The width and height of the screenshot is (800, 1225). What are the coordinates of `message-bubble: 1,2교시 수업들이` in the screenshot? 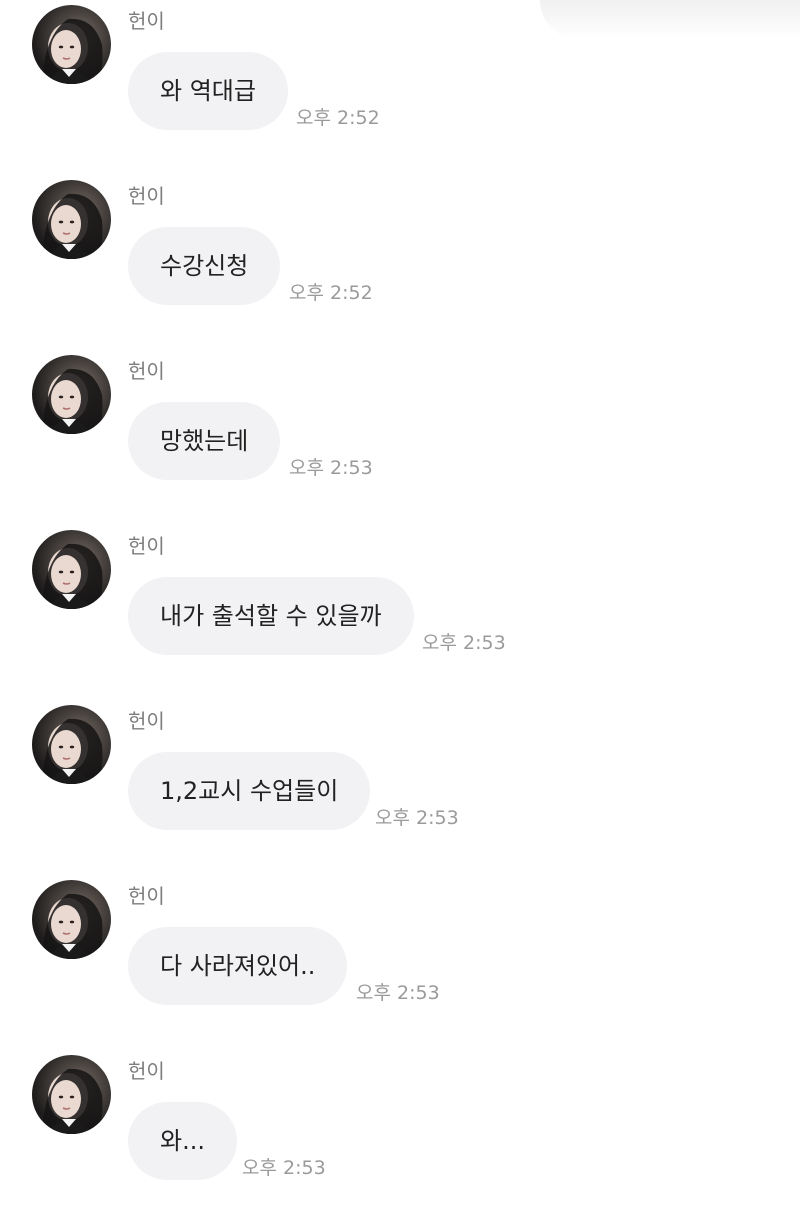 It's located at (249, 791).